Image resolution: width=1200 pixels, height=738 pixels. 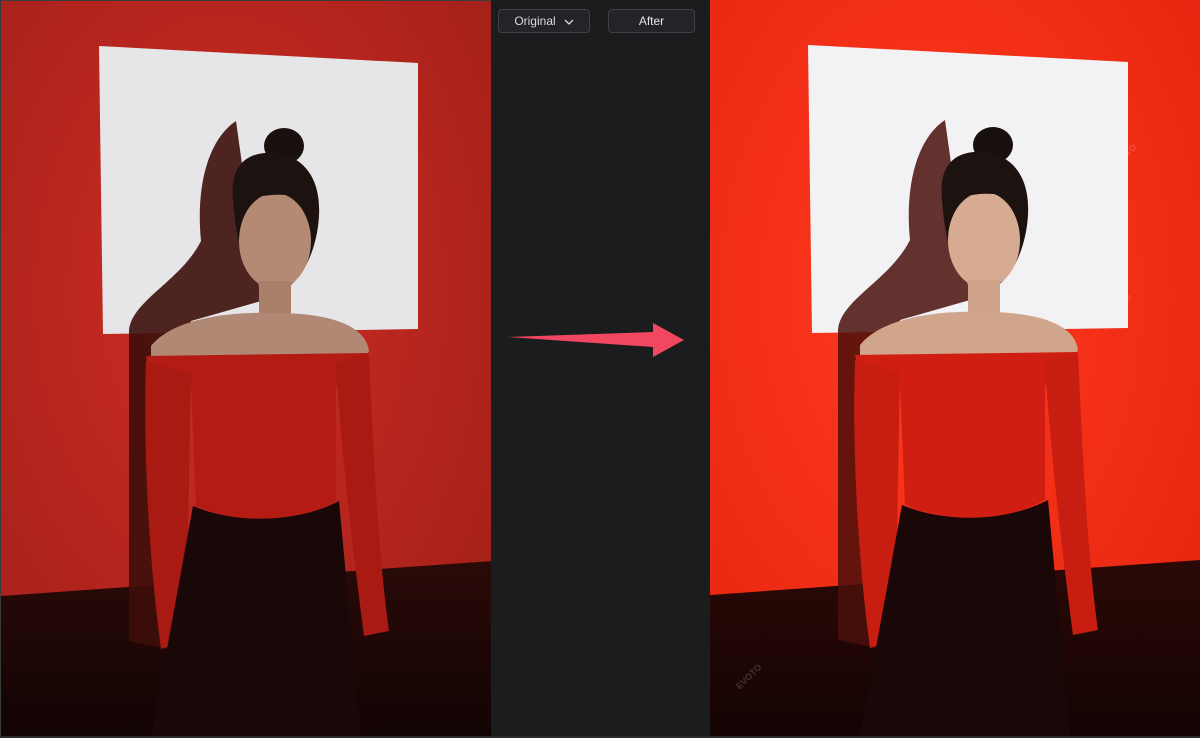 What do you see at coordinates (651, 21) in the screenshot?
I see `after-button: After` at bounding box center [651, 21].